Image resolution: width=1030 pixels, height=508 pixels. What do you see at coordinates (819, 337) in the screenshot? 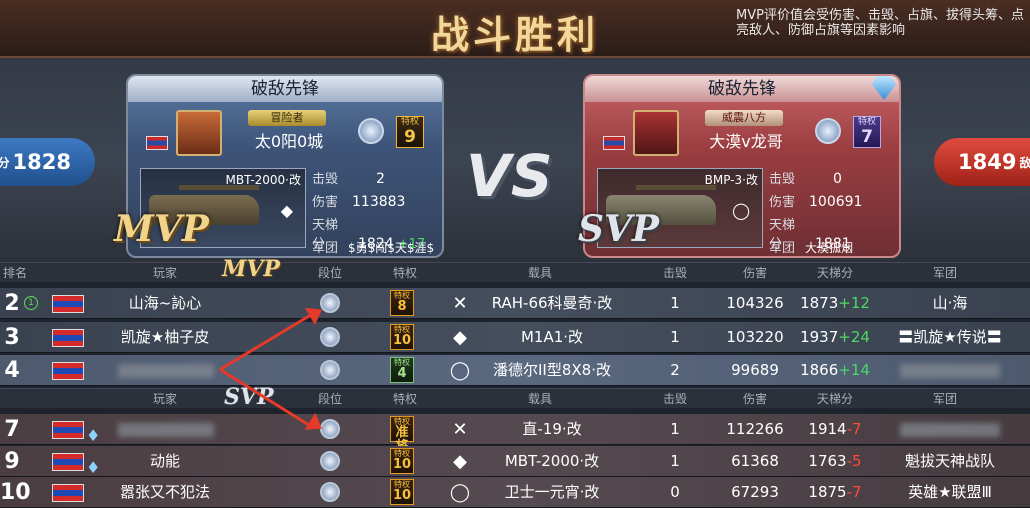
I see `ladder-value: 1937` at bounding box center [819, 337].